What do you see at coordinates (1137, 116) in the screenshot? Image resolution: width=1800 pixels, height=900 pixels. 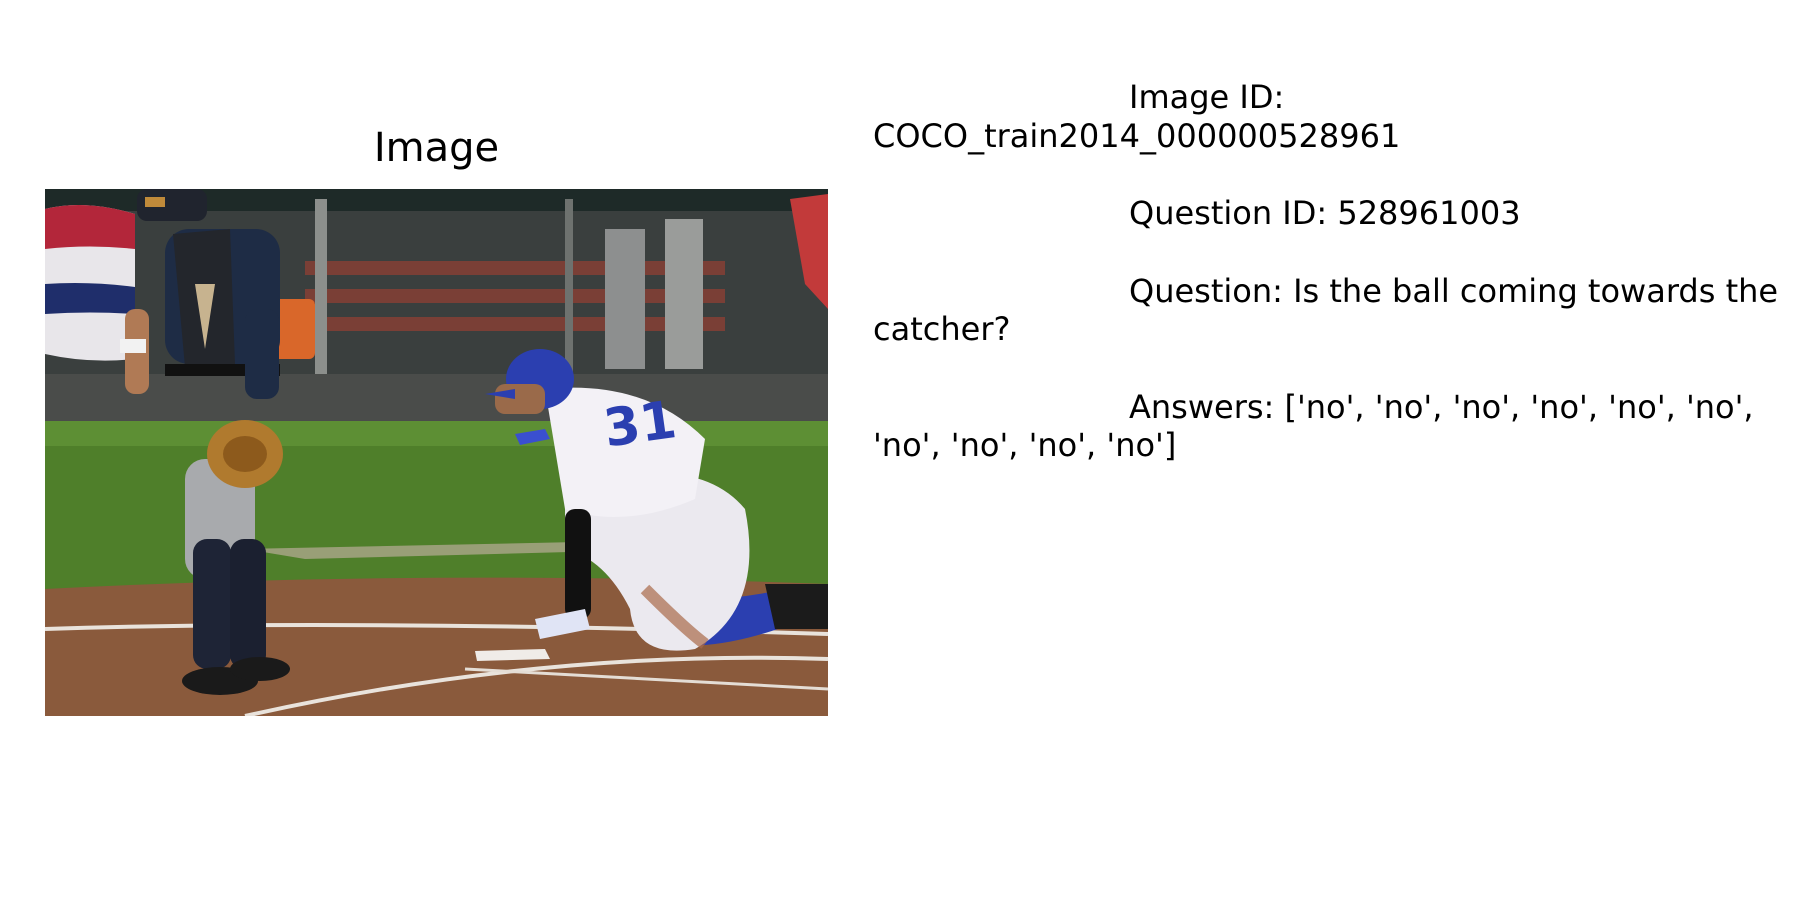 I see `image-id-text: Image ID: COCO_train2014_000000528961` at bounding box center [1137, 116].